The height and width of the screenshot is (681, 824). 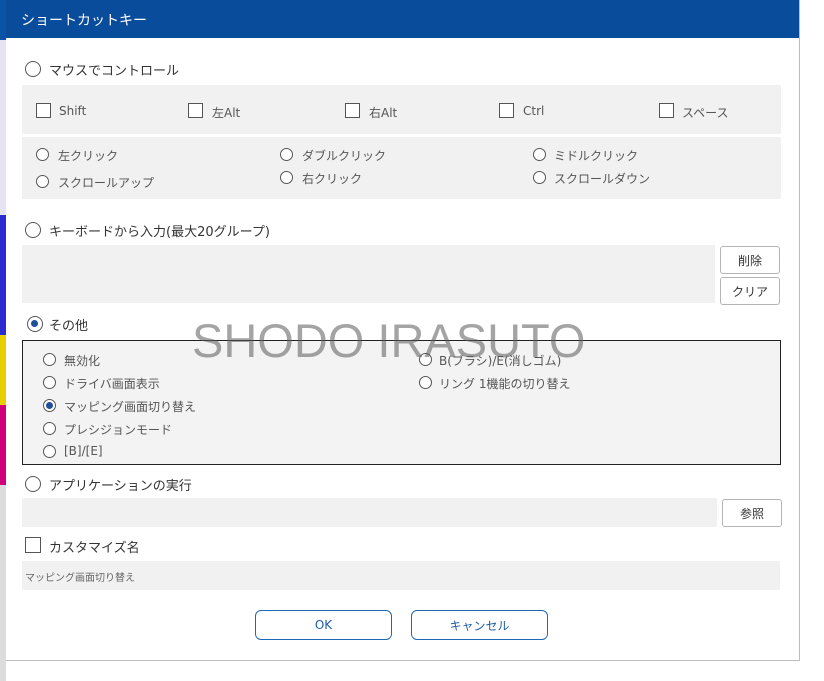 I want to click on mapping-switch-label: マッピング画面切り替え, so click(x=130, y=407).